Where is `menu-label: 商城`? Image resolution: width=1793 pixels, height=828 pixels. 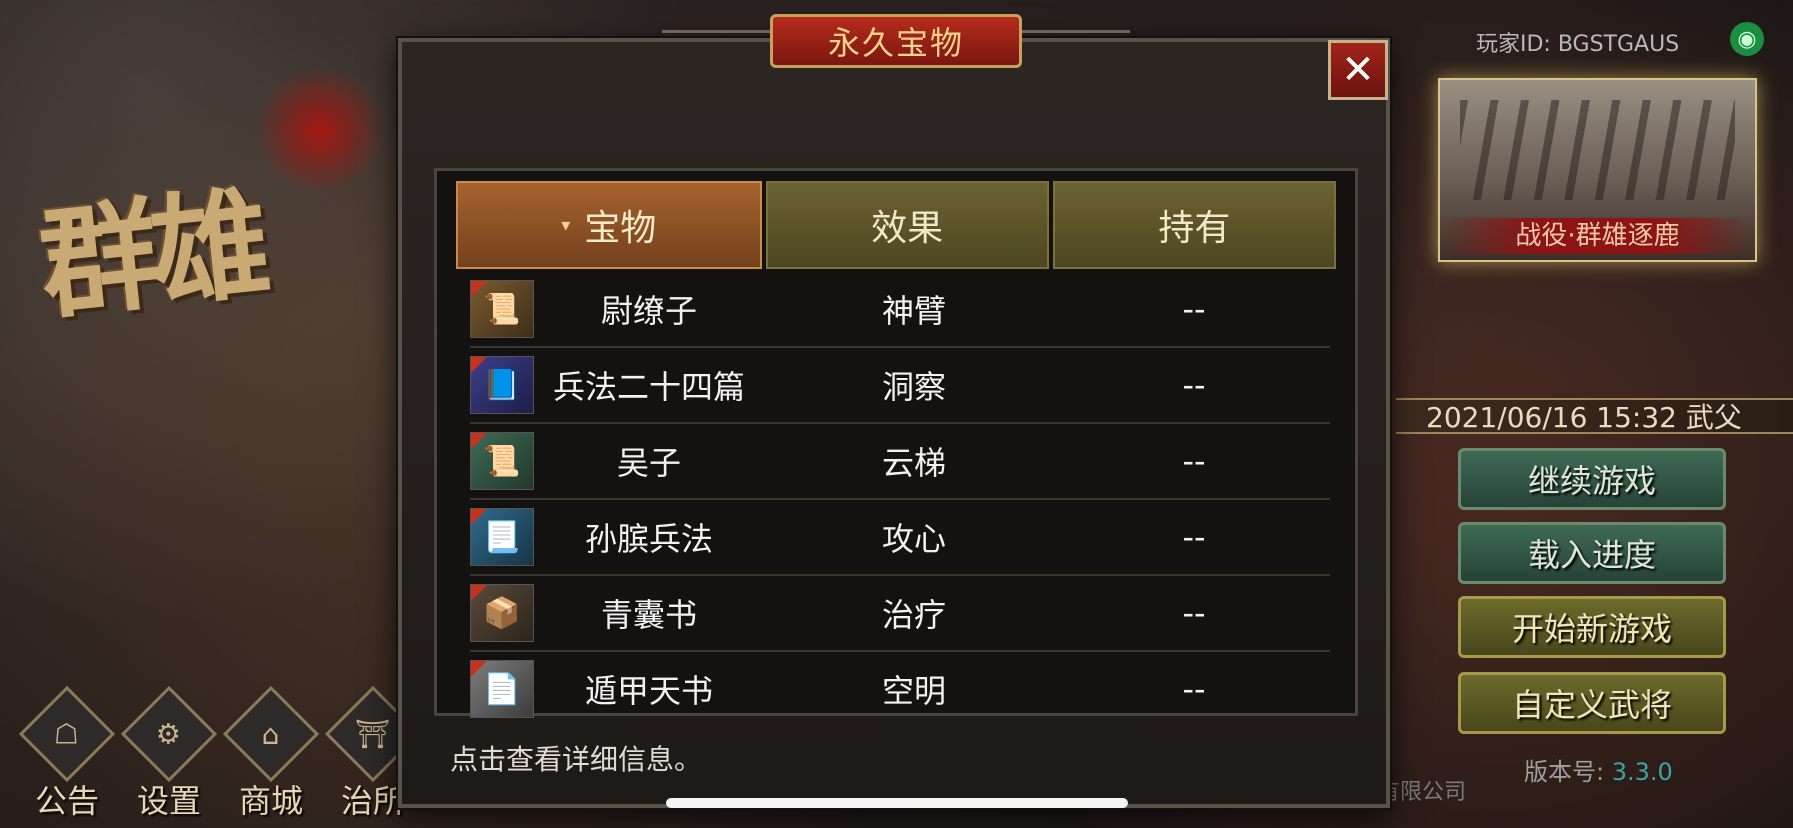 menu-label: 商城 is located at coordinates (270, 801).